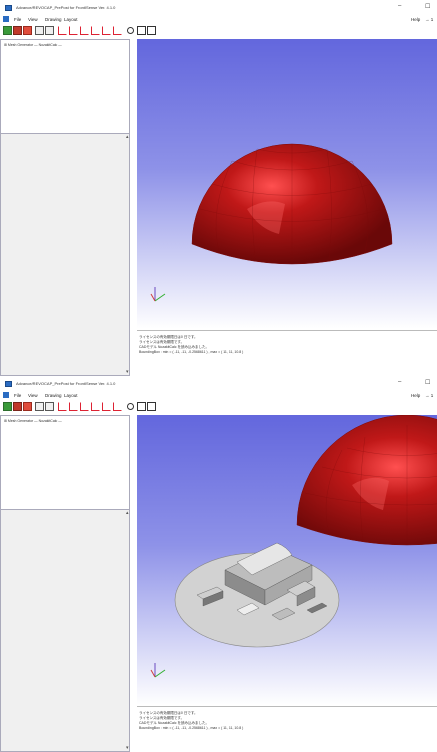  What do you see at coordinates (271, 222) in the screenshot?
I see `scene-dome` at bounding box center [271, 222].